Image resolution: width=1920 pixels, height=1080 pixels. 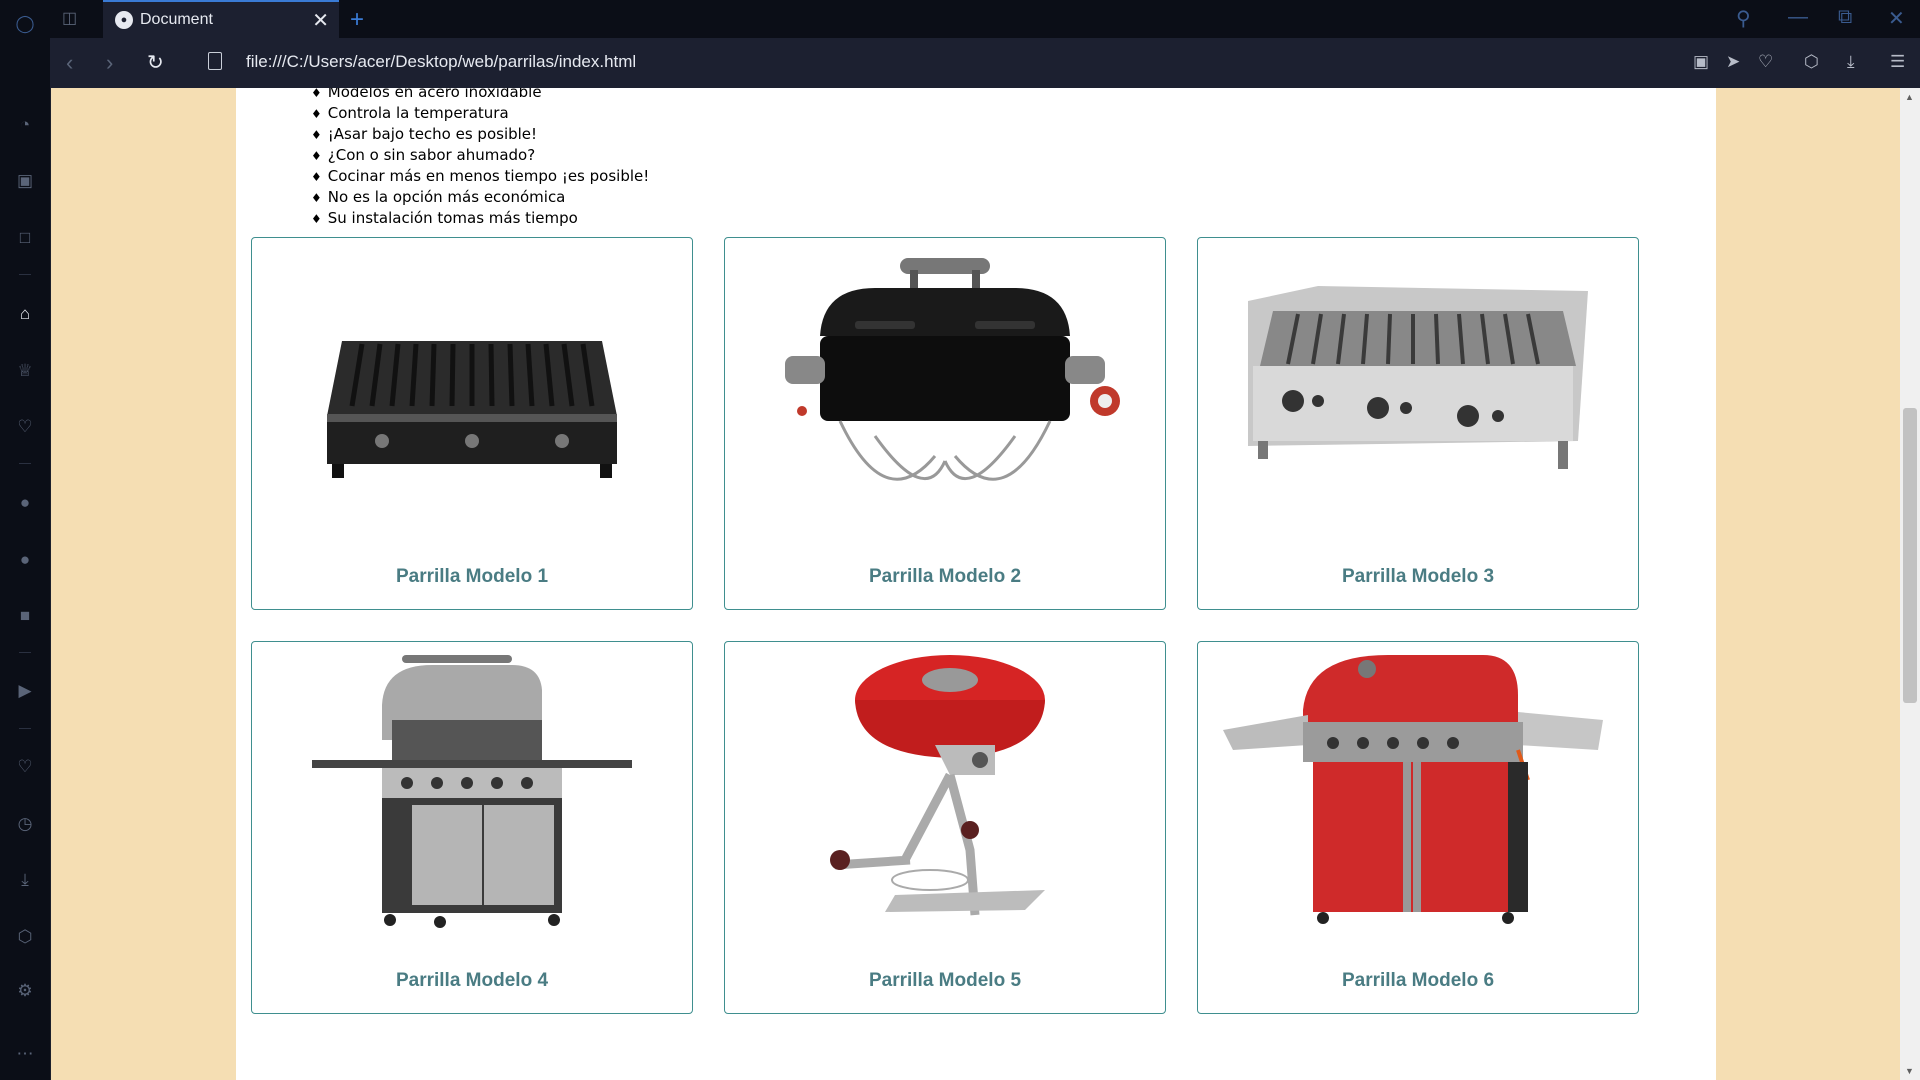 What do you see at coordinates (25, 24) in the screenshot?
I see `opera-logo-icon: ◯` at bounding box center [25, 24].